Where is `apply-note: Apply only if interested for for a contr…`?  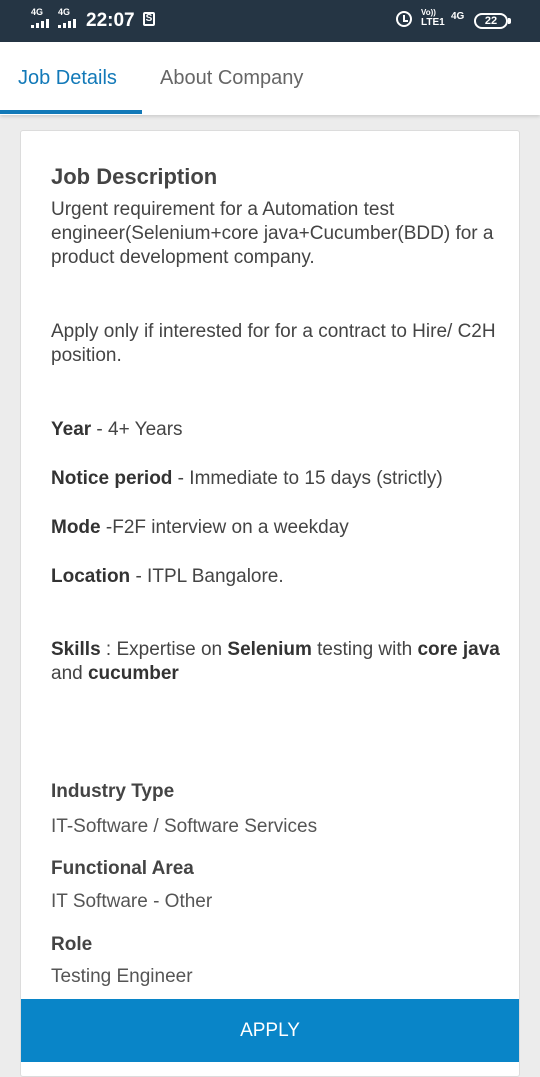 apply-note: Apply only if interested for for a contr… is located at coordinates (273, 343).